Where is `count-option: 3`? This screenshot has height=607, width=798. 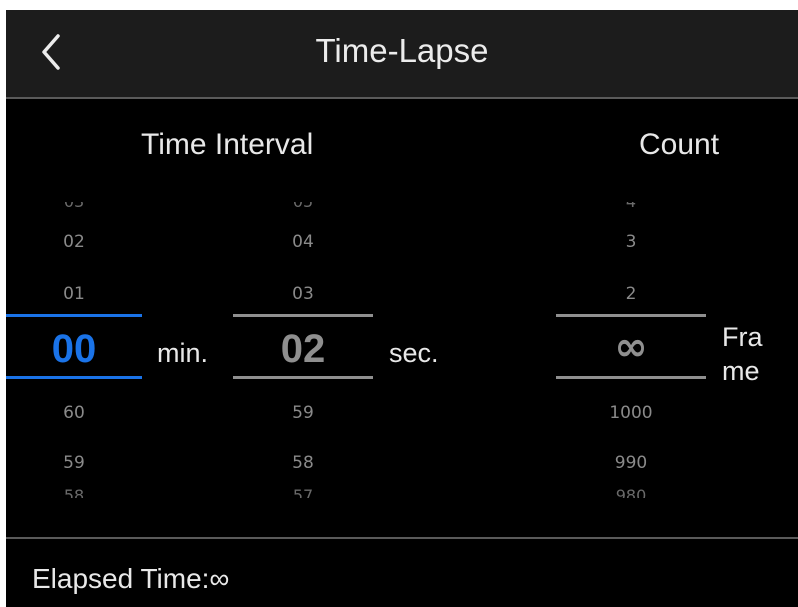
count-option: 3 is located at coordinates (631, 242).